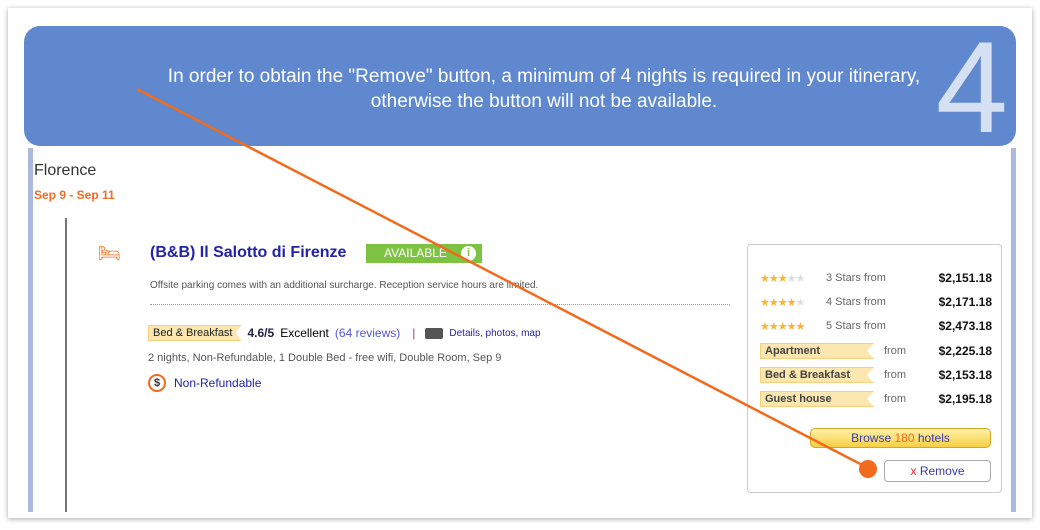  Describe the element at coordinates (913, 471) in the screenshot. I see `remove-x-icon: x` at that location.